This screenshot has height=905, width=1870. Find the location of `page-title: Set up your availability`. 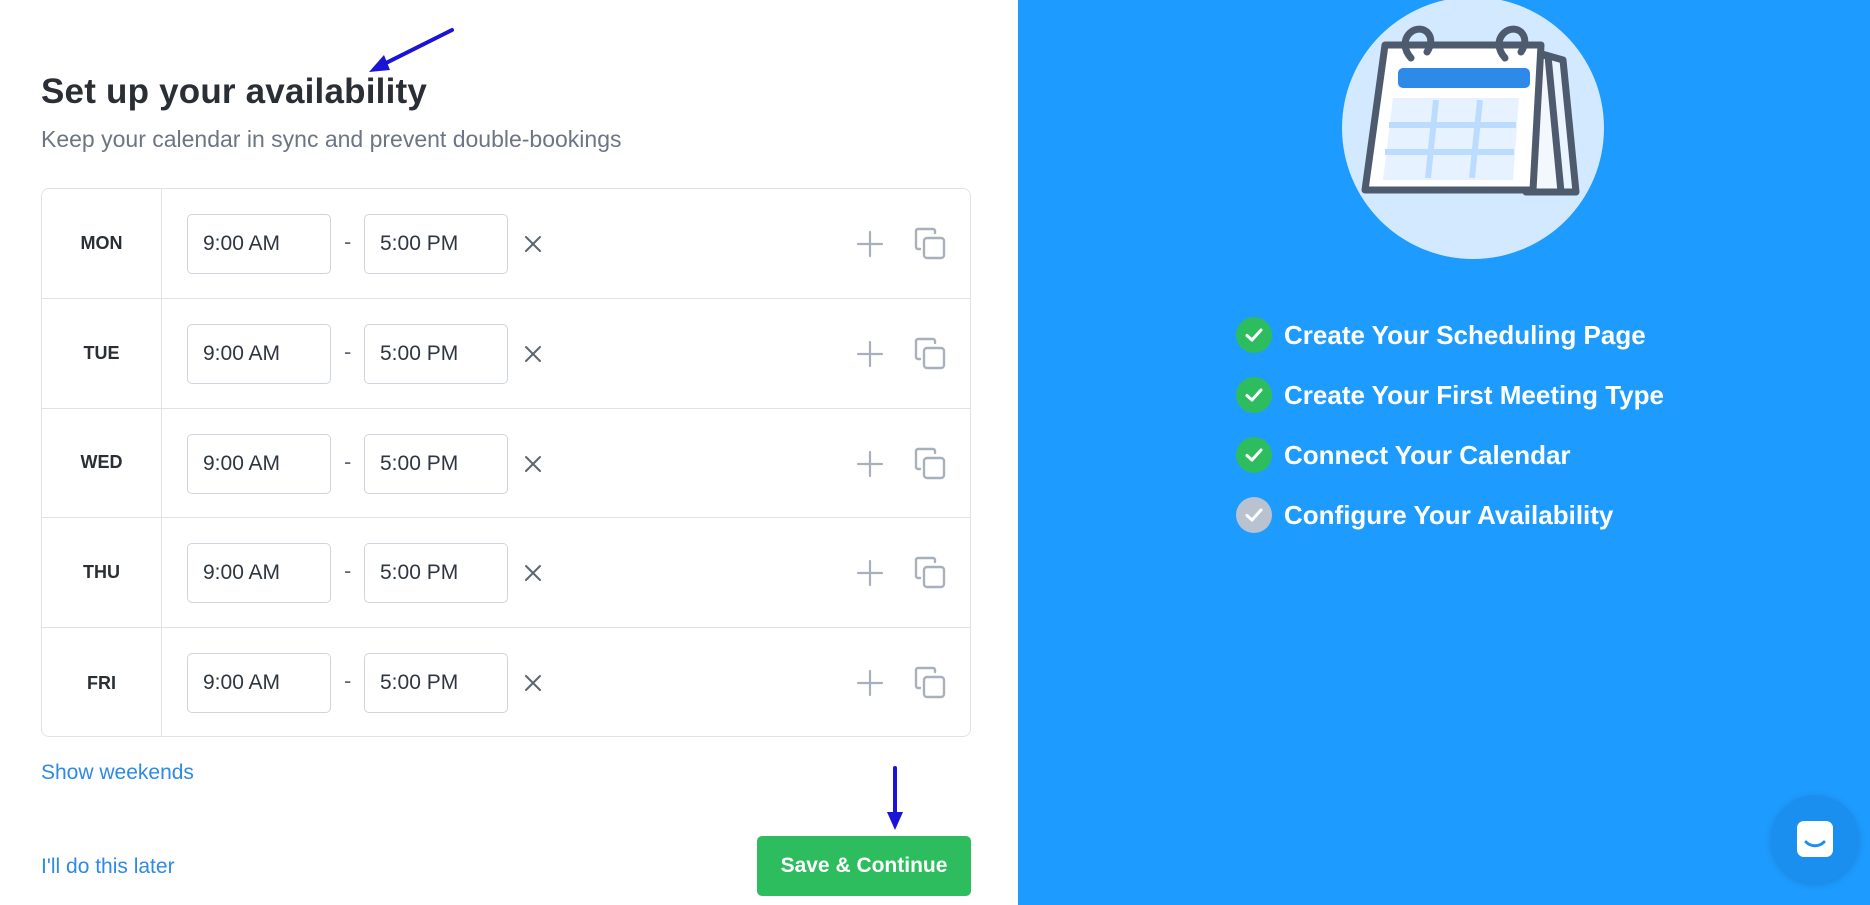

page-title: Set up your availability is located at coordinates (234, 91).